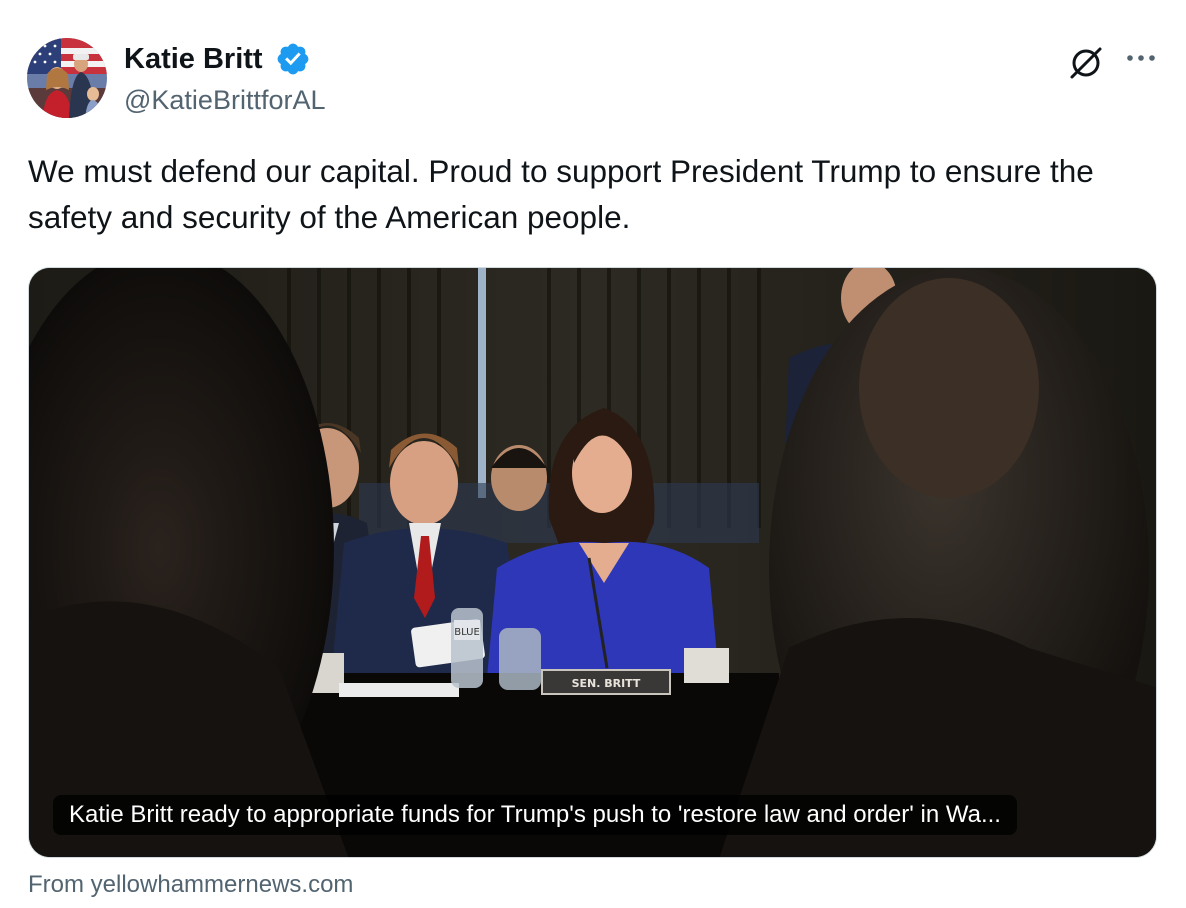 This screenshot has width=1186, height=908. I want to click on avatar-photo, so click(67, 78).